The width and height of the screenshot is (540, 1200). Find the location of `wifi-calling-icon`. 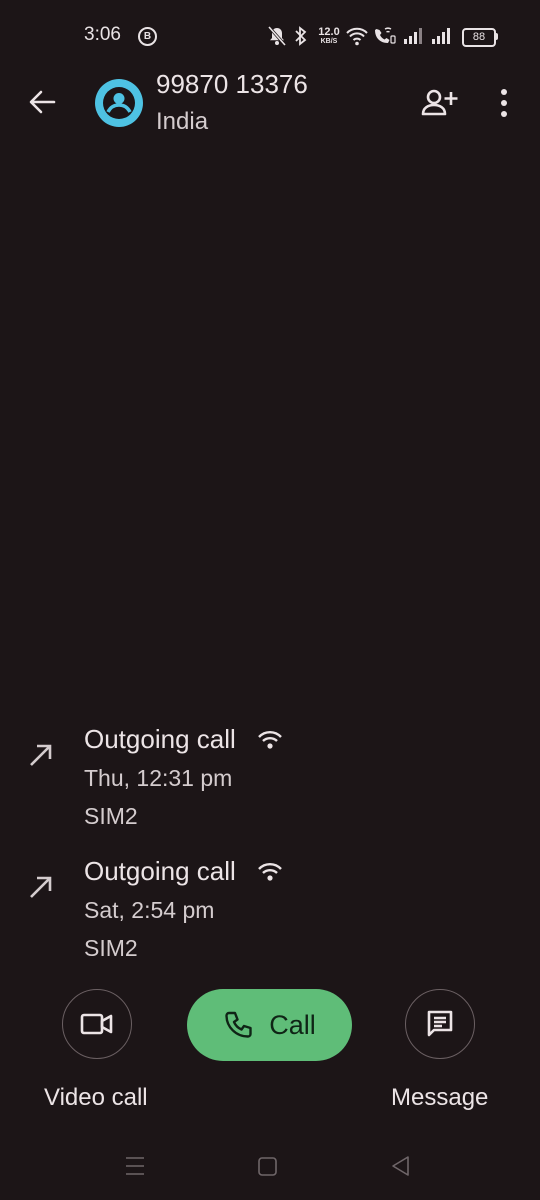

wifi-calling-icon is located at coordinates (385, 35).